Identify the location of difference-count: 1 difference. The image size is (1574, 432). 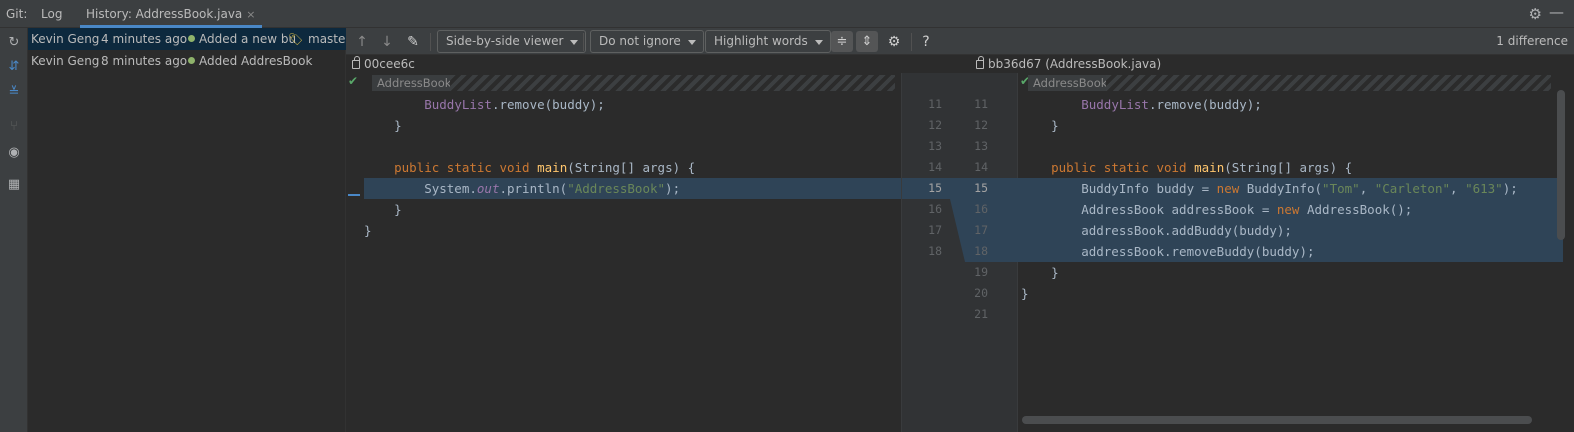
(1532, 41).